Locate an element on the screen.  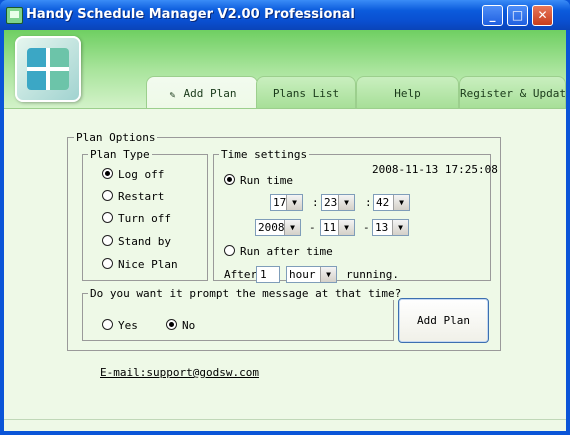
year-value: 2008 is located at coordinates (271, 227).